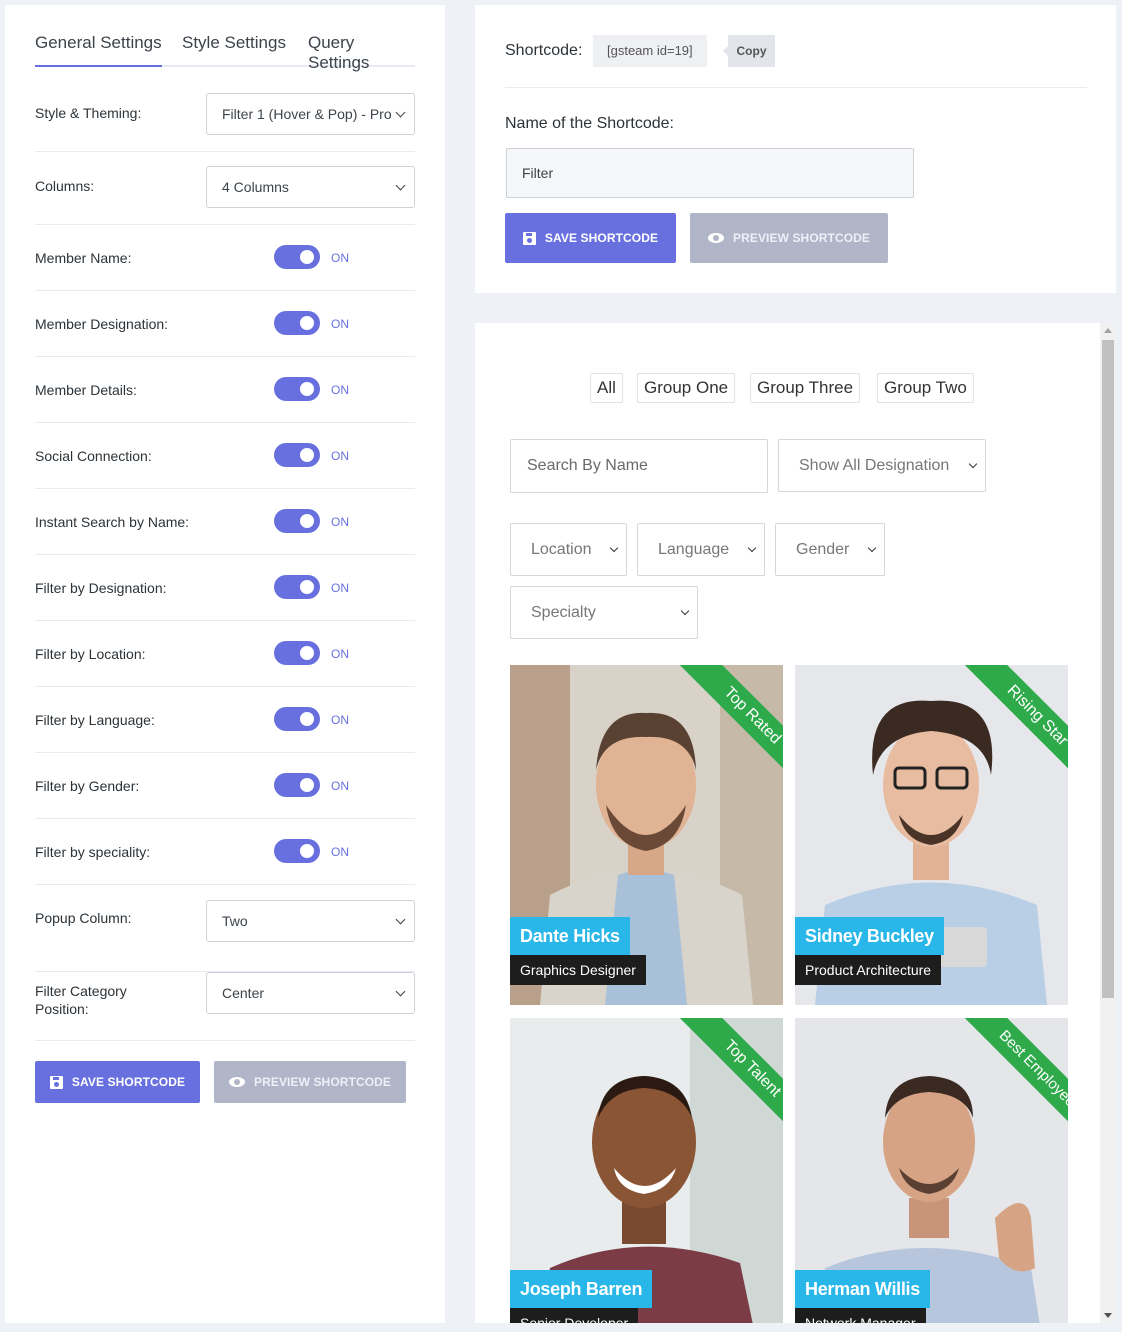 Image resolution: width=1122 pixels, height=1332 pixels. I want to click on member-card: Top Rated Dante Hicks Graphics Designer, so click(646, 835).